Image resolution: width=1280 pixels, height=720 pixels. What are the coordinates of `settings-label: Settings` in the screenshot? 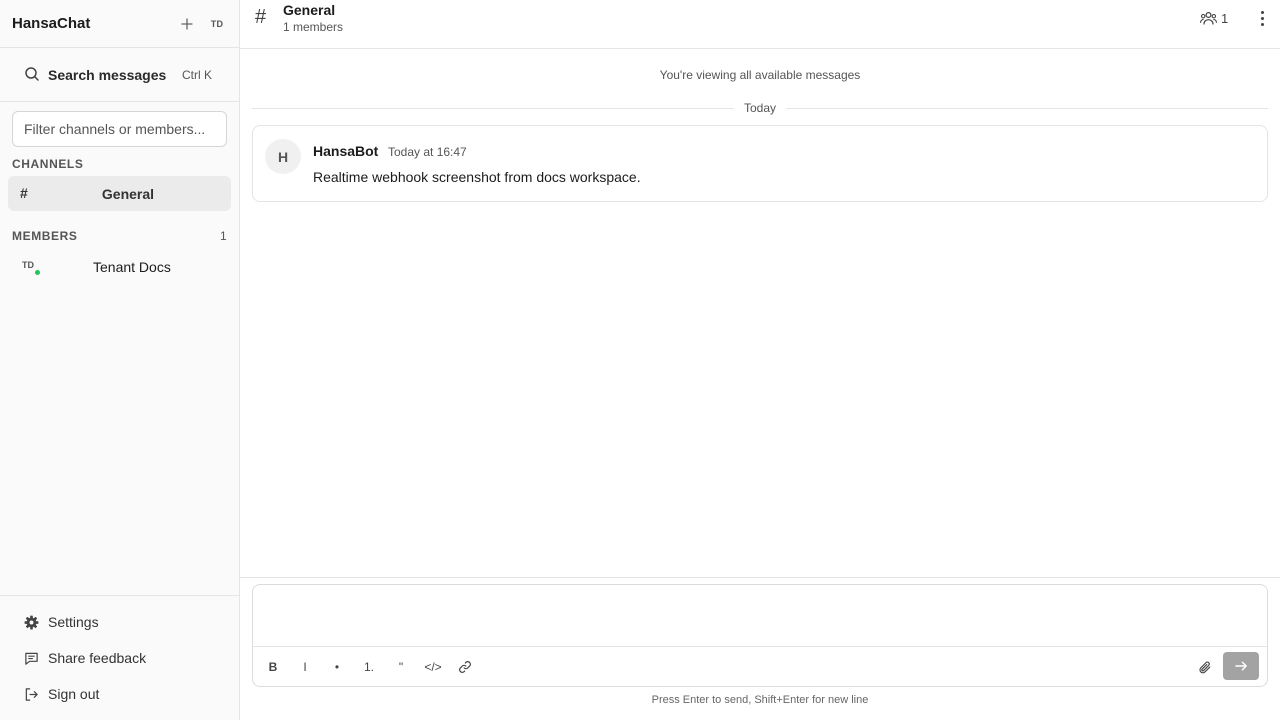 It's located at (73, 622).